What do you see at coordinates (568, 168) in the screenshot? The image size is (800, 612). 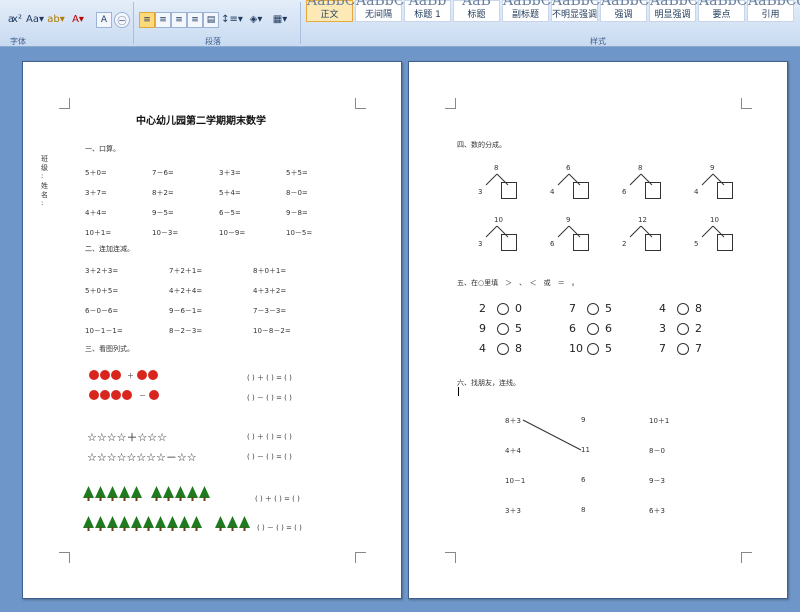 I see `split-number: 6` at bounding box center [568, 168].